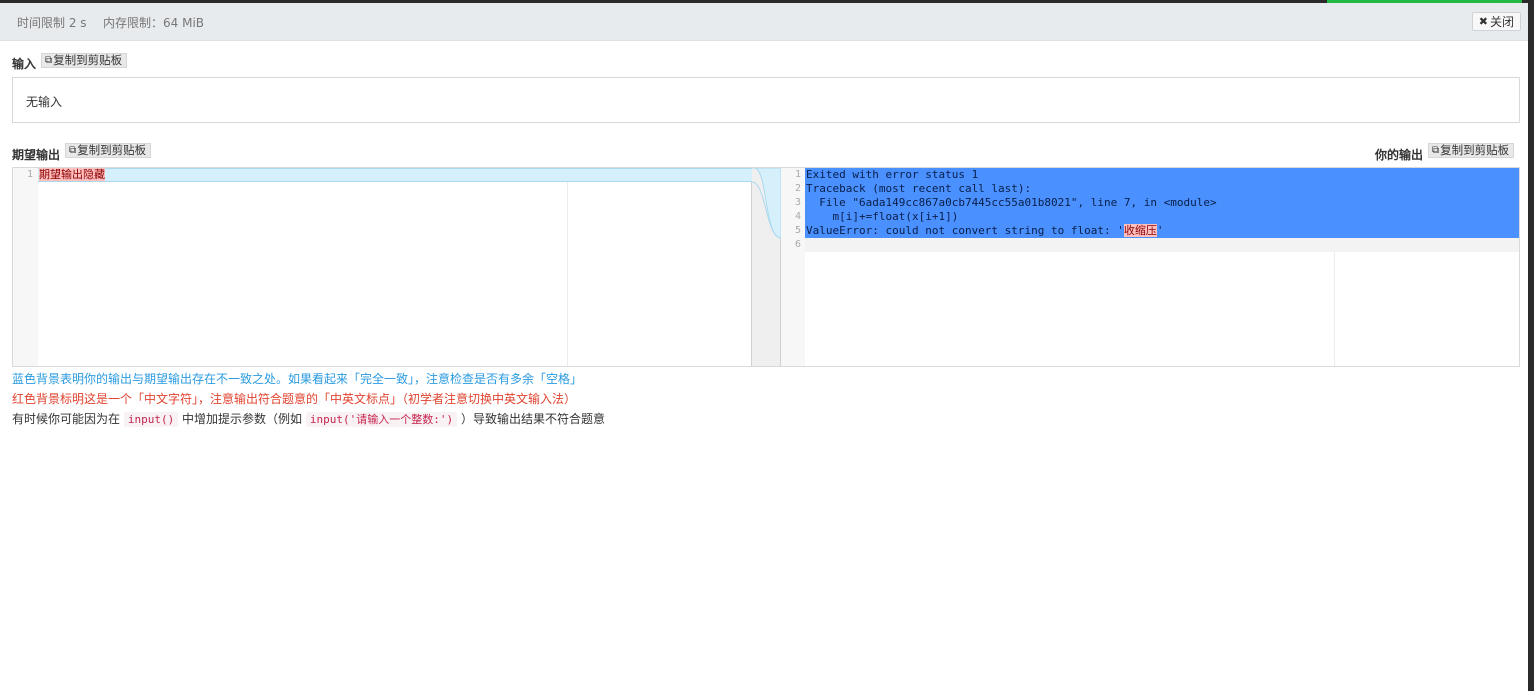 This screenshot has width=1534, height=691. Describe the element at coordinates (151, 419) in the screenshot. I see `code-input: input()` at that location.